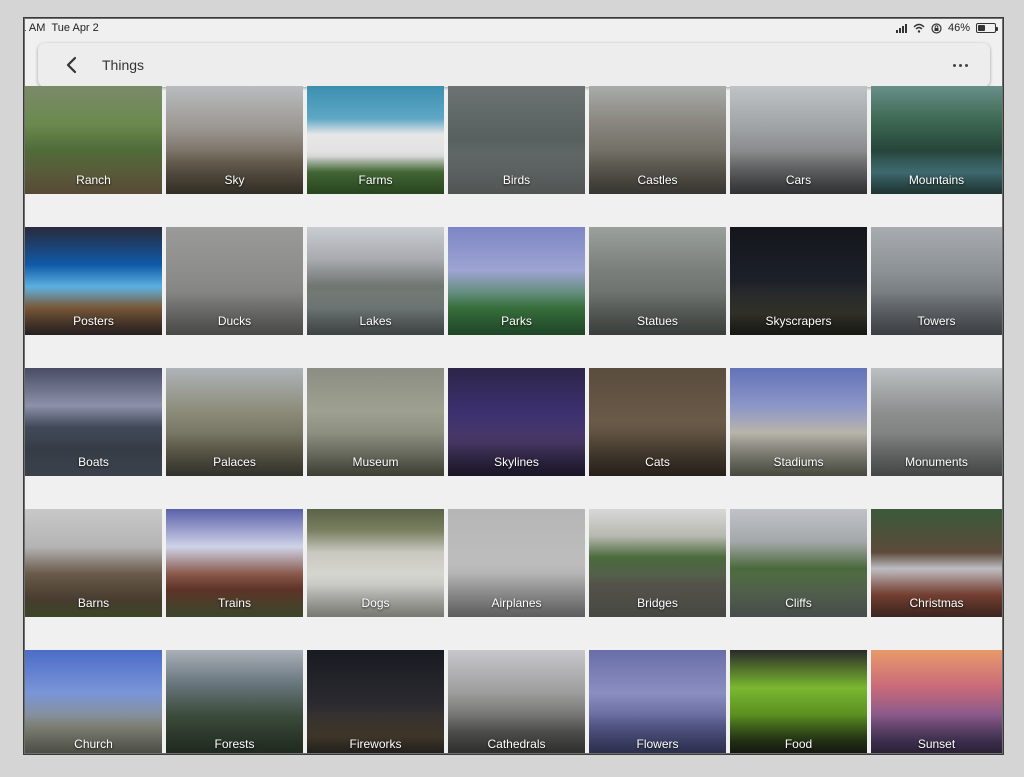 The height and width of the screenshot is (777, 1024). I want to click on category-label: Sky, so click(234, 180).